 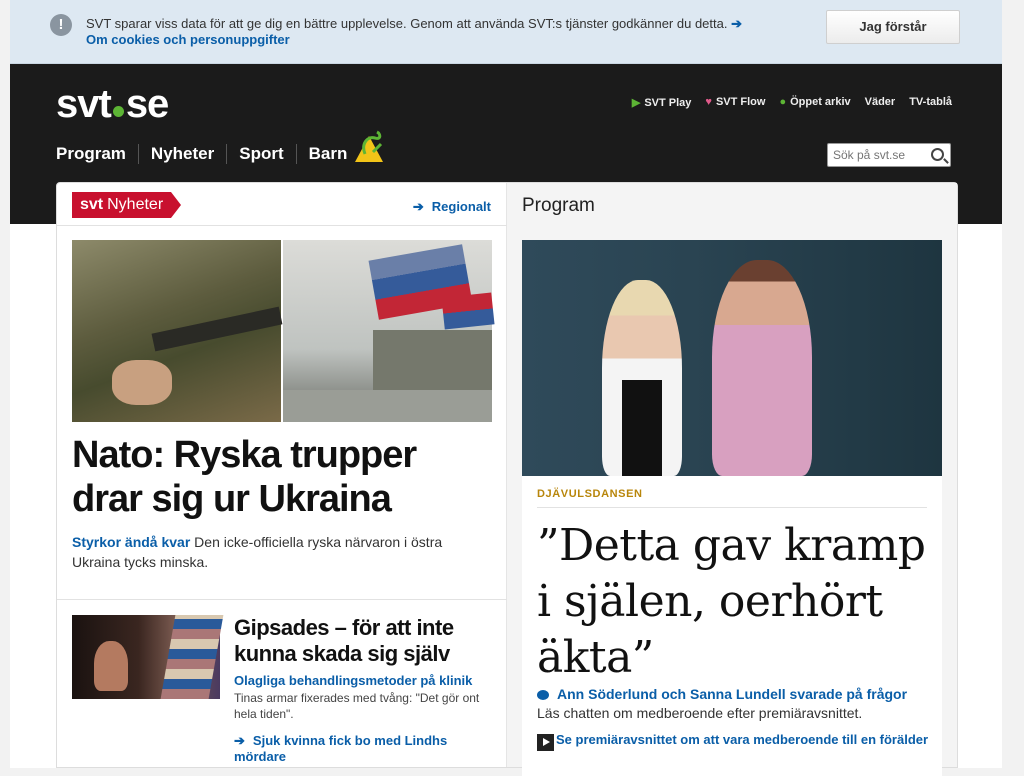 What do you see at coordinates (814, 102) in the screenshot?
I see `toplink-oppet-arkiv: ● Öppet arkiv` at bounding box center [814, 102].